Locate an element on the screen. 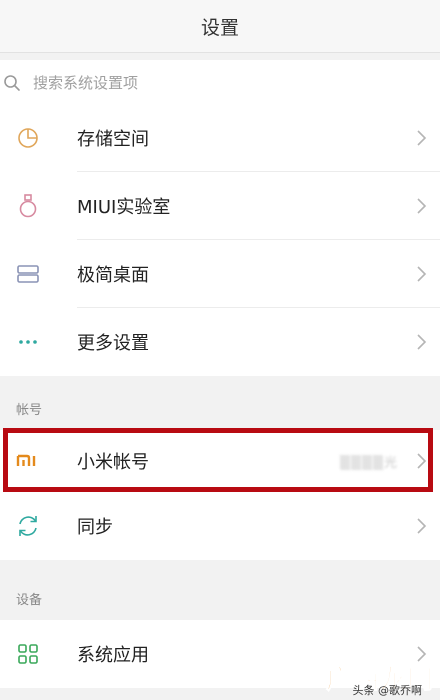 The height and width of the screenshot is (700, 440). settings-item-mi-account: 小米帐号 ▒▒▒▒光 is located at coordinates (220, 461).